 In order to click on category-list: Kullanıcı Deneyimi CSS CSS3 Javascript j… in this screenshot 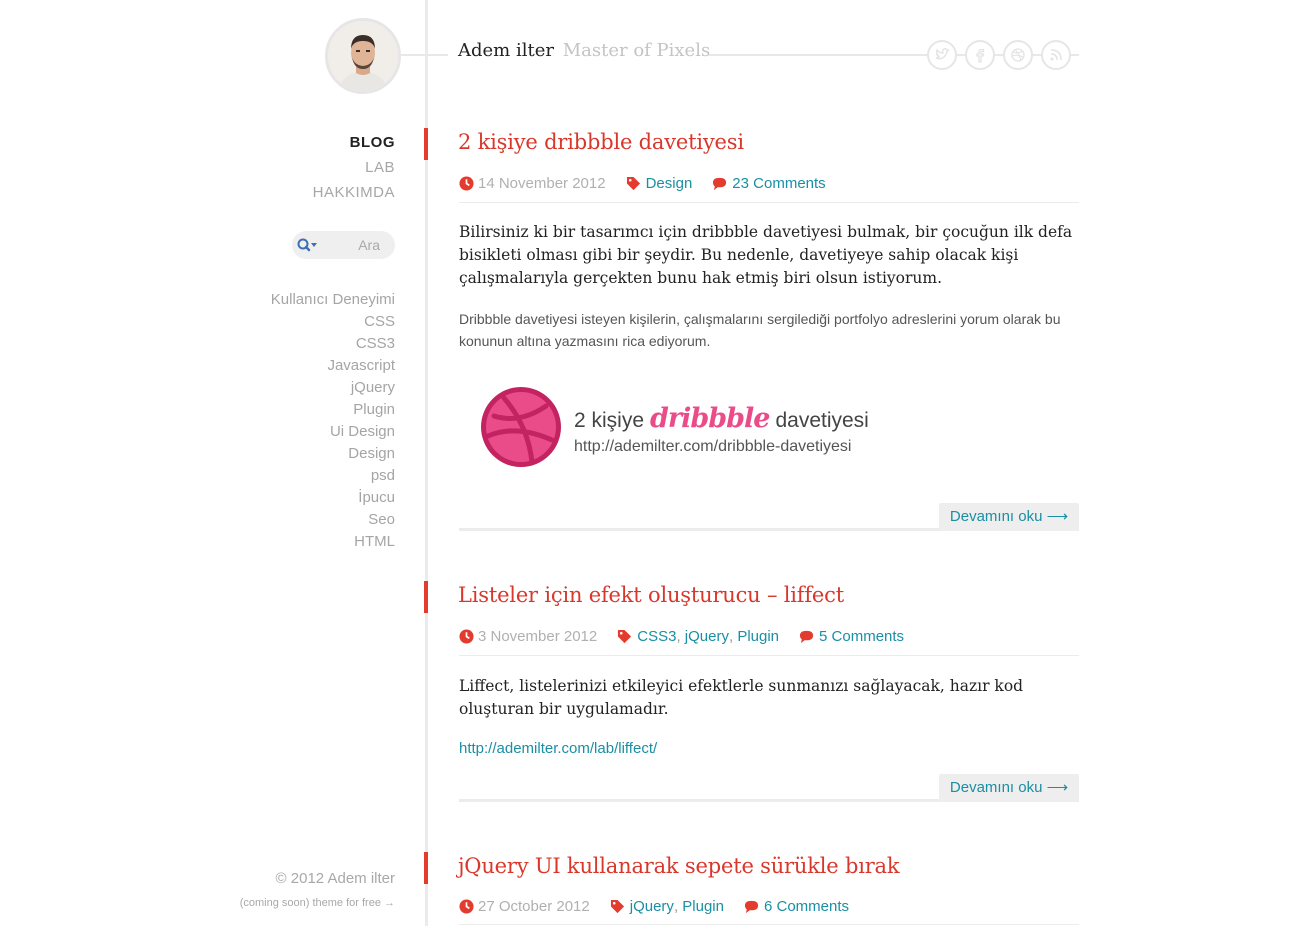, I will do `click(333, 421)`.